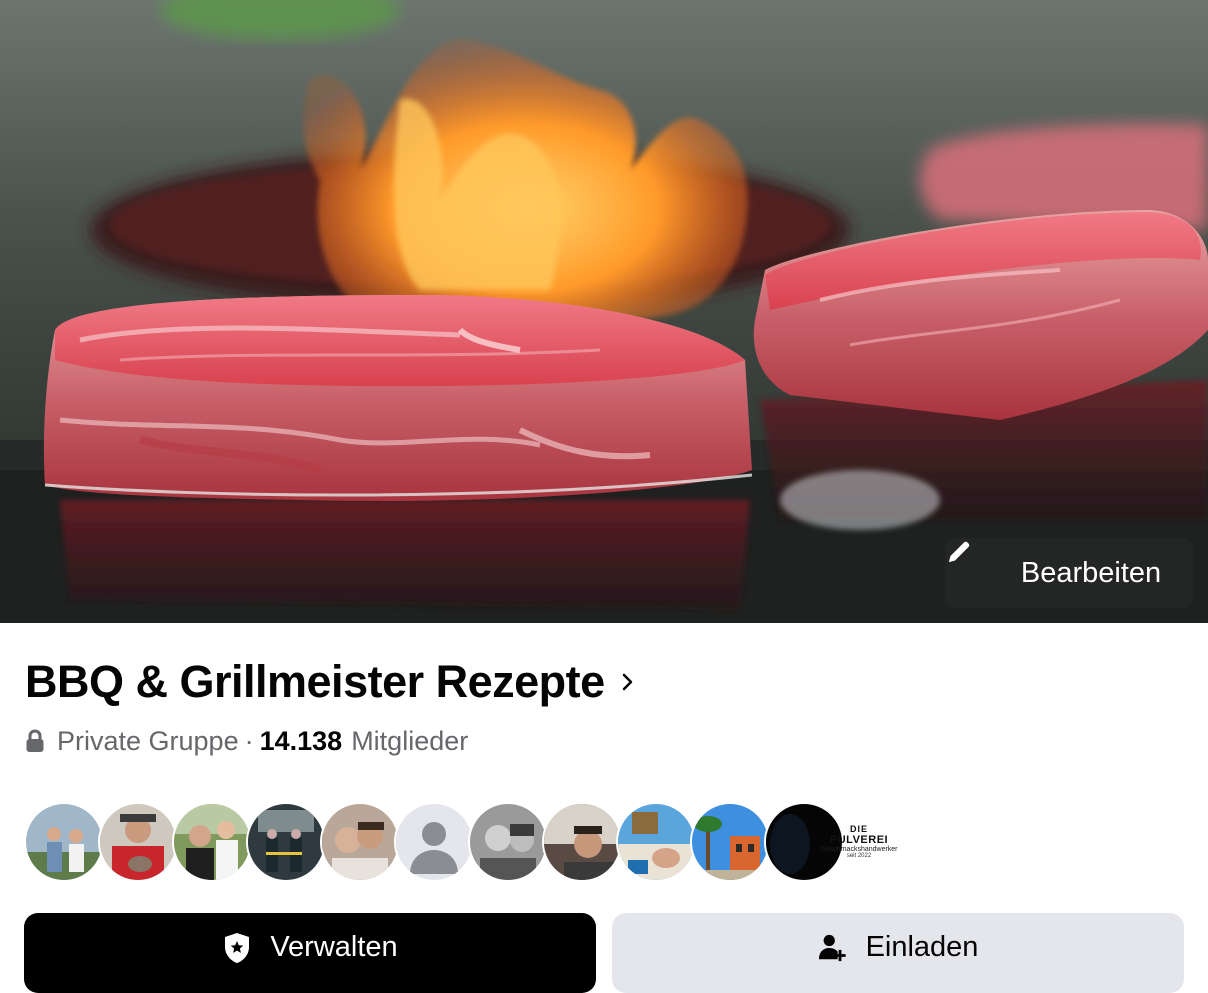 Image resolution: width=1208 pixels, height=993 pixels. Describe the element at coordinates (409, 741) in the screenshot. I see `member-label: Mitglieder` at that location.